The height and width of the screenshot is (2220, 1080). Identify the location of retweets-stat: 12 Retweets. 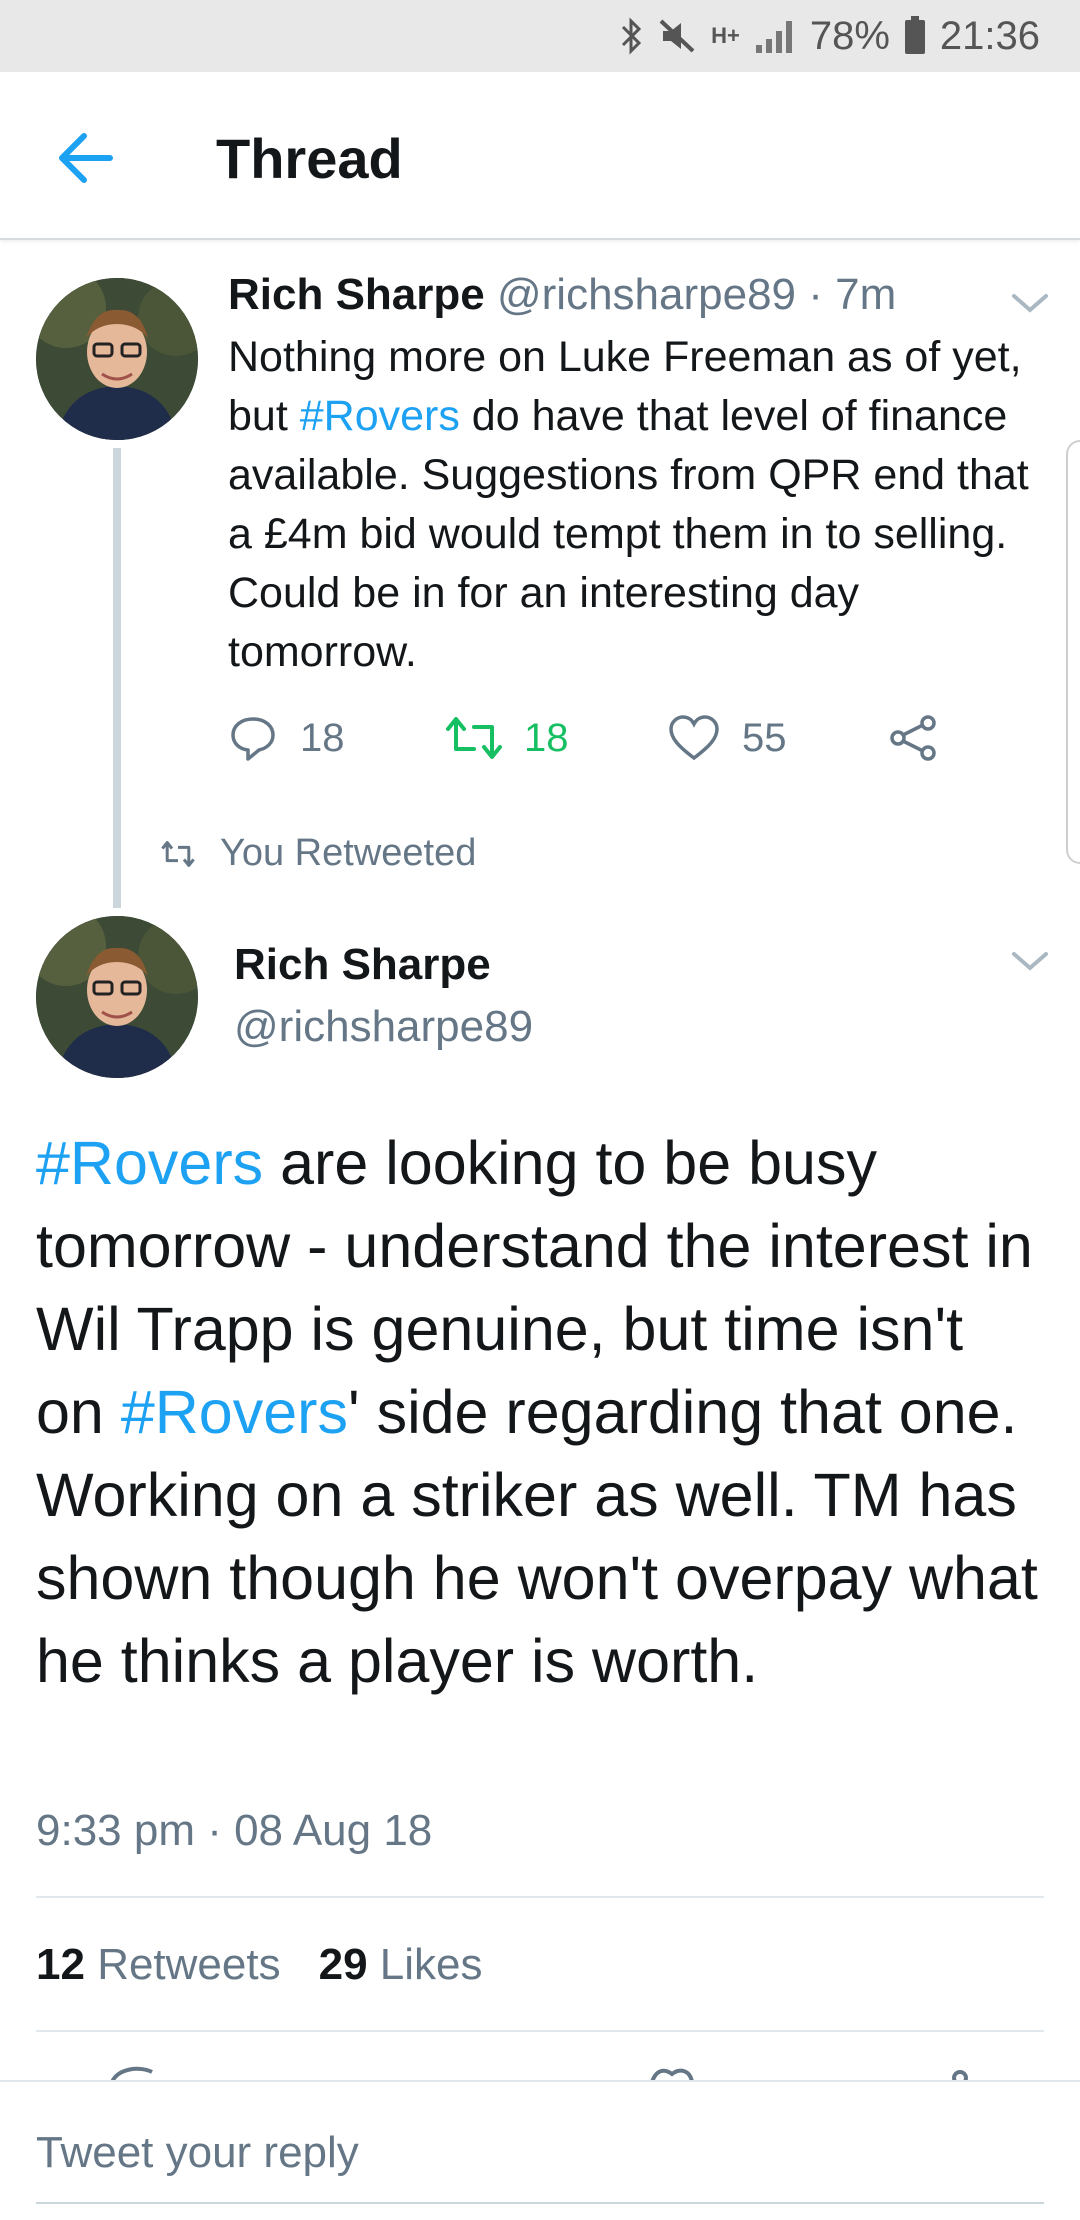
(158, 1965).